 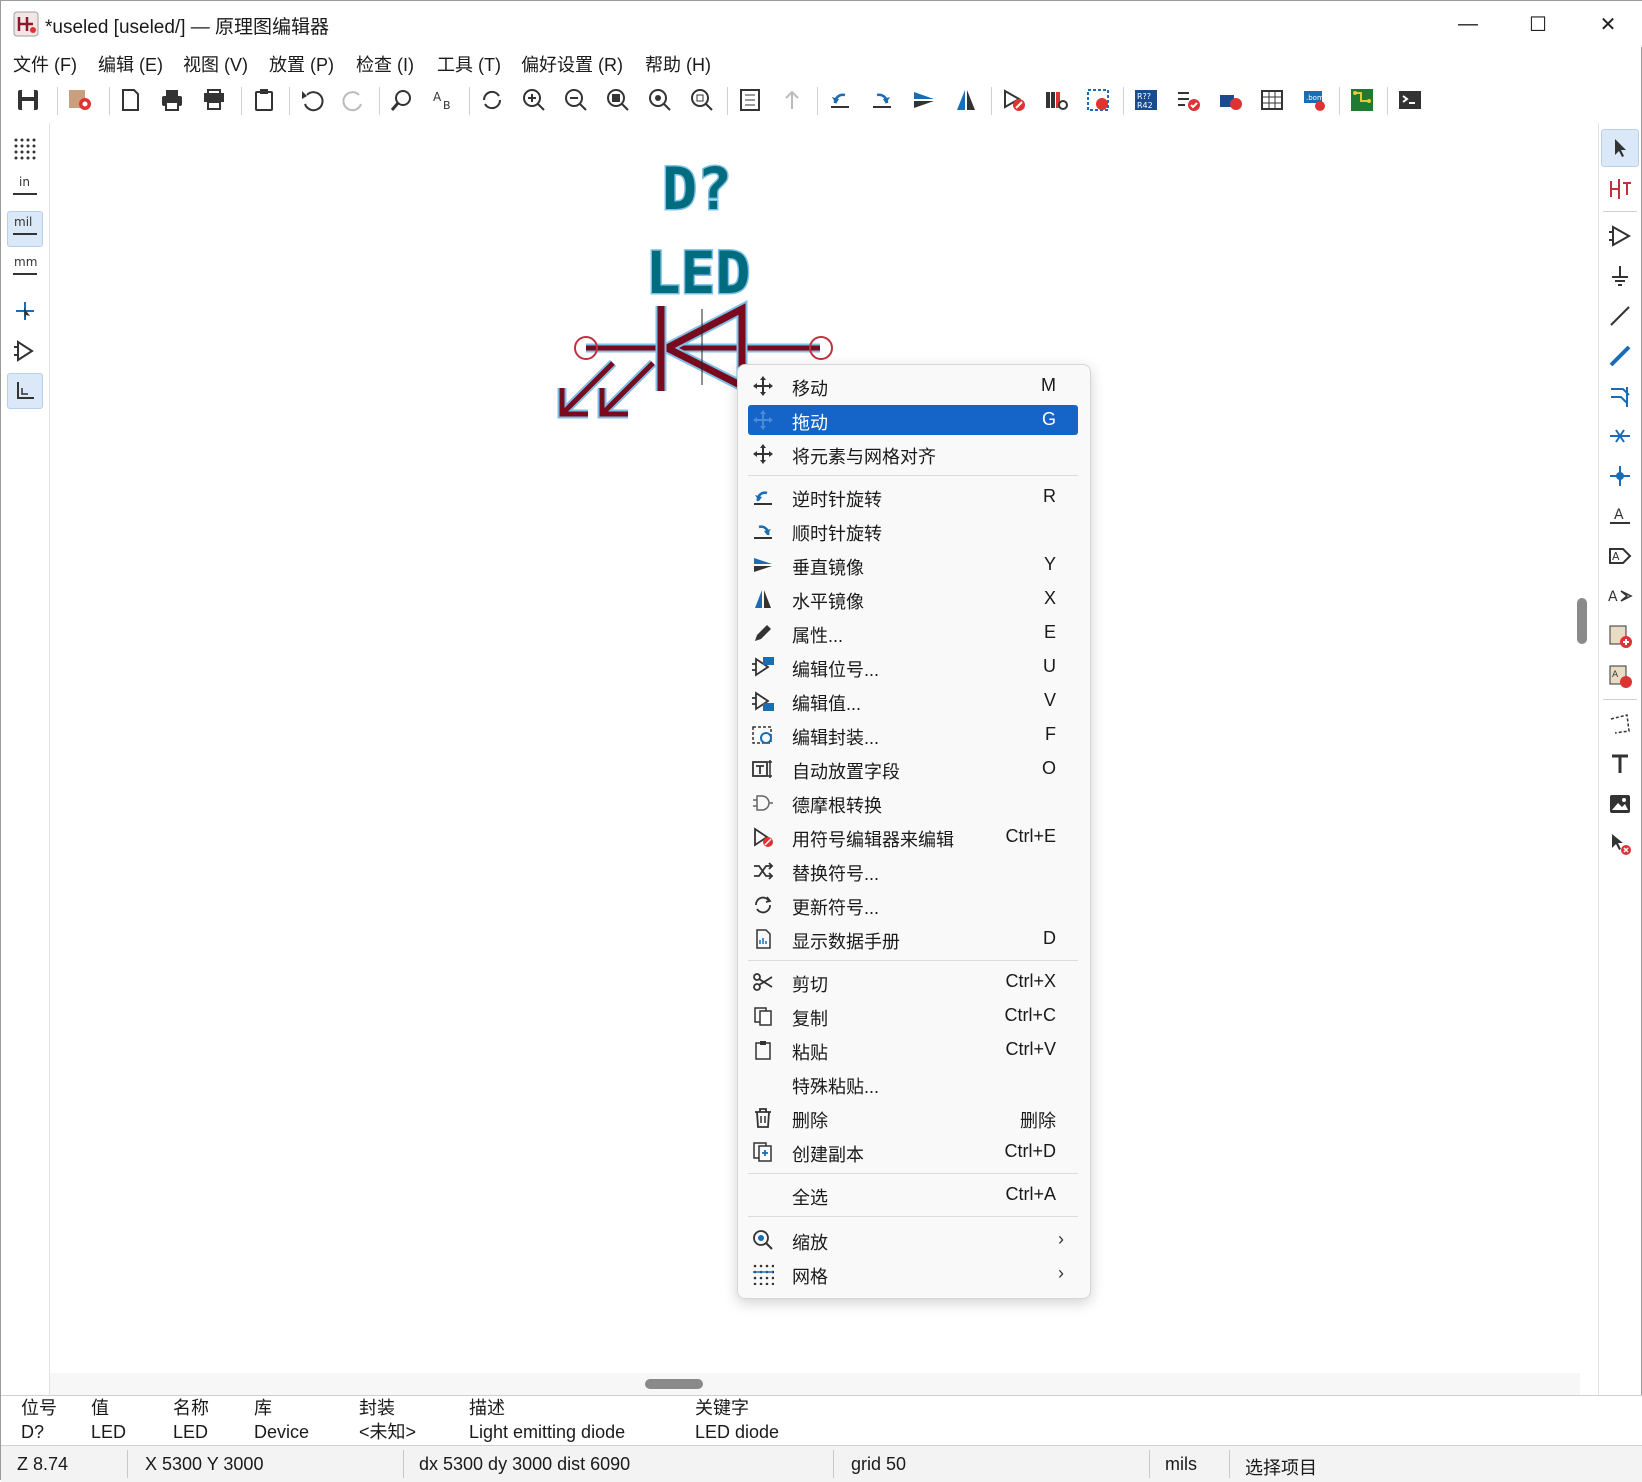 What do you see at coordinates (1607, 24) in the screenshot?
I see `close-button: ✕` at bounding box center [1607, 24].